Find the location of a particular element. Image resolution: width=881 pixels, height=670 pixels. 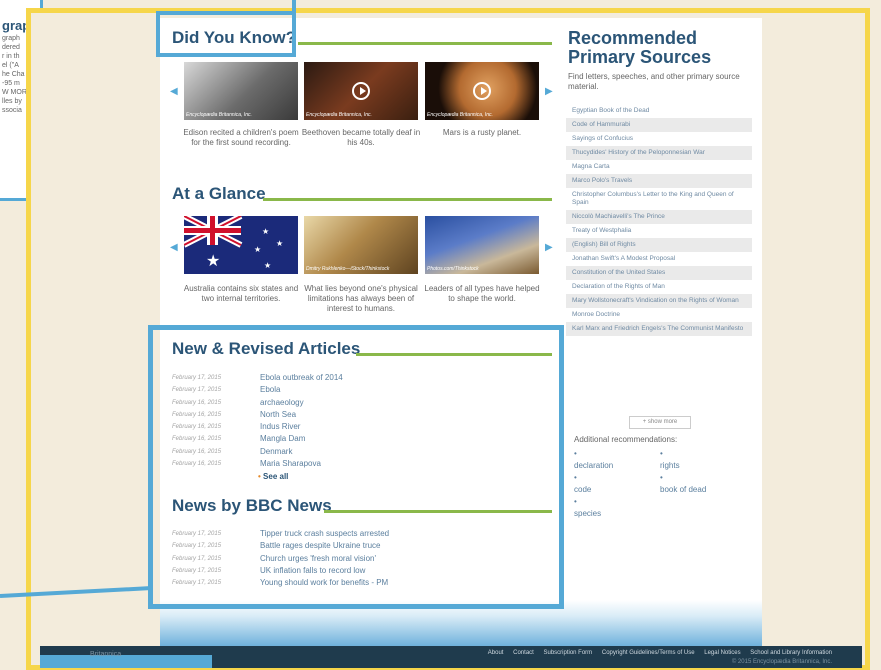

source-link: Jonathan Swift's A Modest Proposal is located at coordinates (659, 259).